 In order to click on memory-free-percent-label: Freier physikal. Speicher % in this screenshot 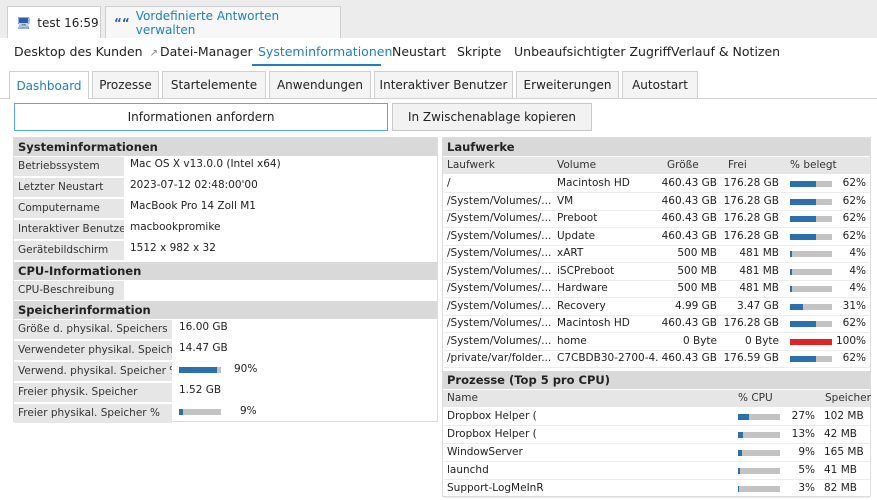, I will do `click(93, 413)`.